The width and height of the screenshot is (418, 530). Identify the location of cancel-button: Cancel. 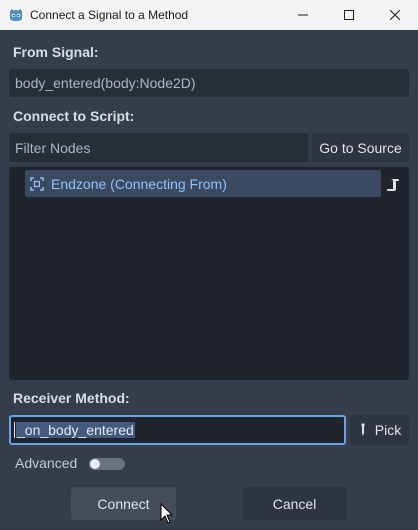
(294, 503).